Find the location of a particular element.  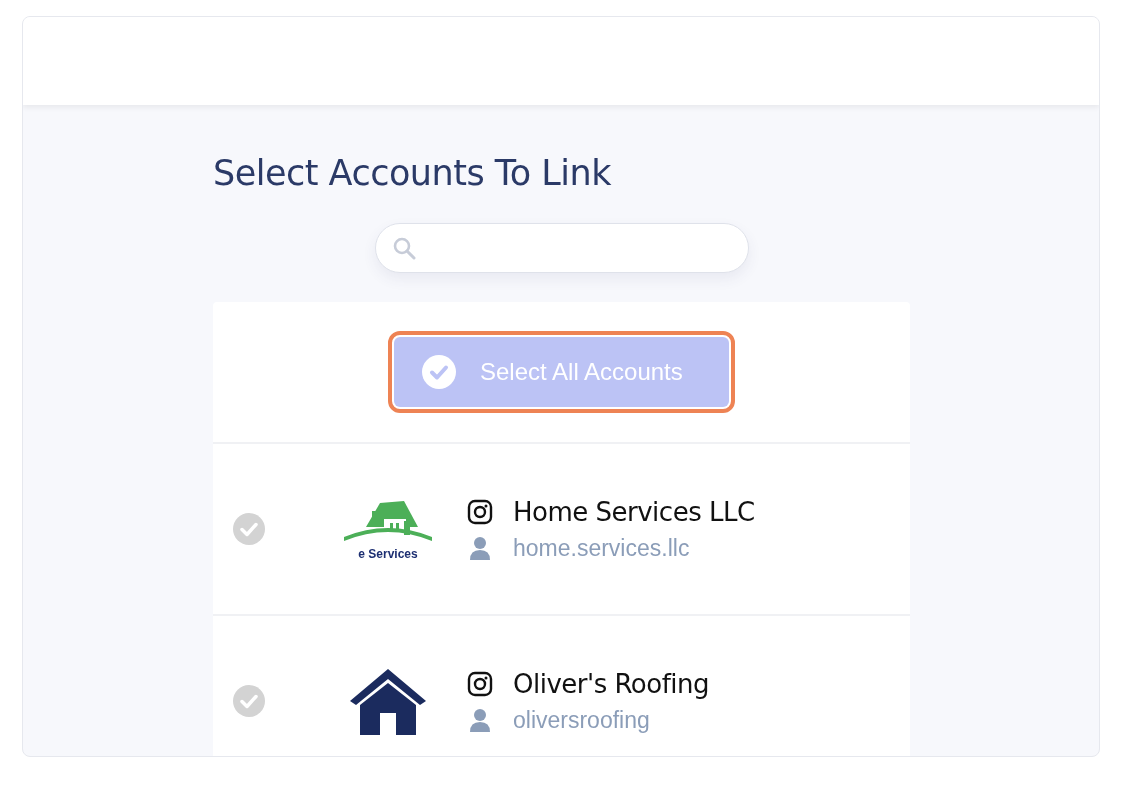

account-handle: home.services.llc is located at coordinates (601, 548).